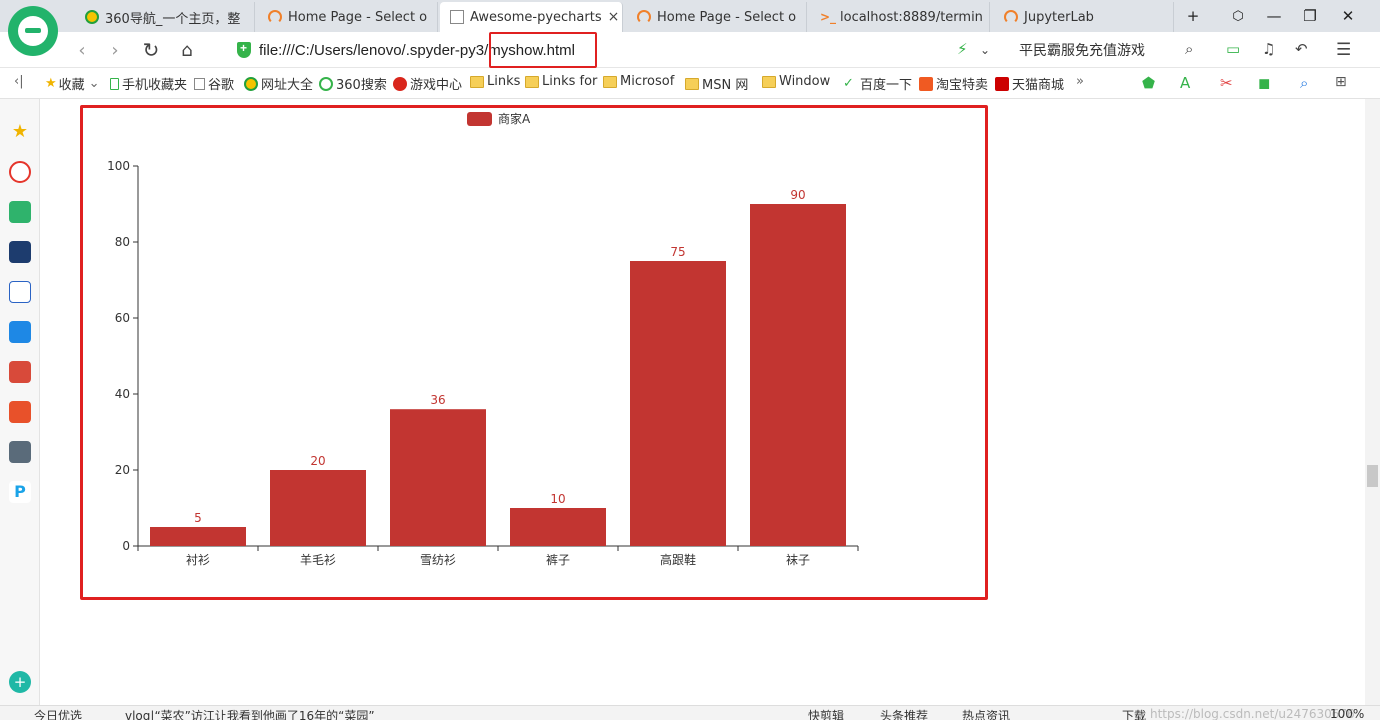 The image size is (1380, 720). Describe the element at coordinates (20, 252) in the screenshot. I see `news-icon` at that location.